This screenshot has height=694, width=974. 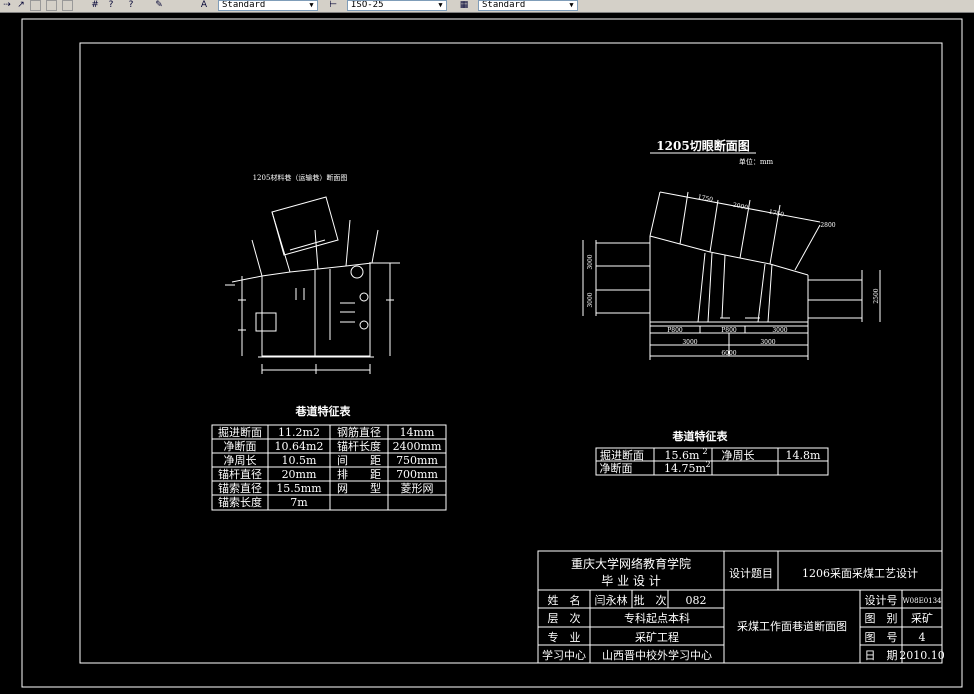 I want to click on school-name: 重庆大学网络教育学院, so click(x=631, y=563).